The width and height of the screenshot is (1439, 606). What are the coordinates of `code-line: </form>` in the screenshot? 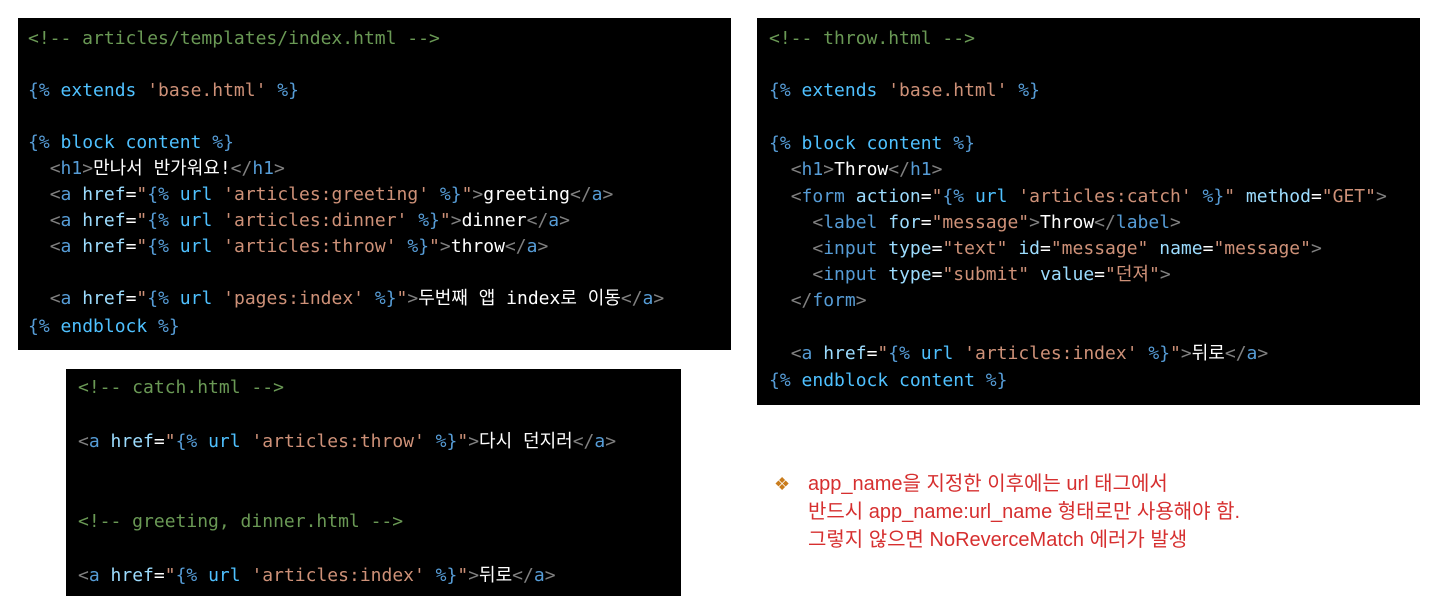 It's located at (828, 300).